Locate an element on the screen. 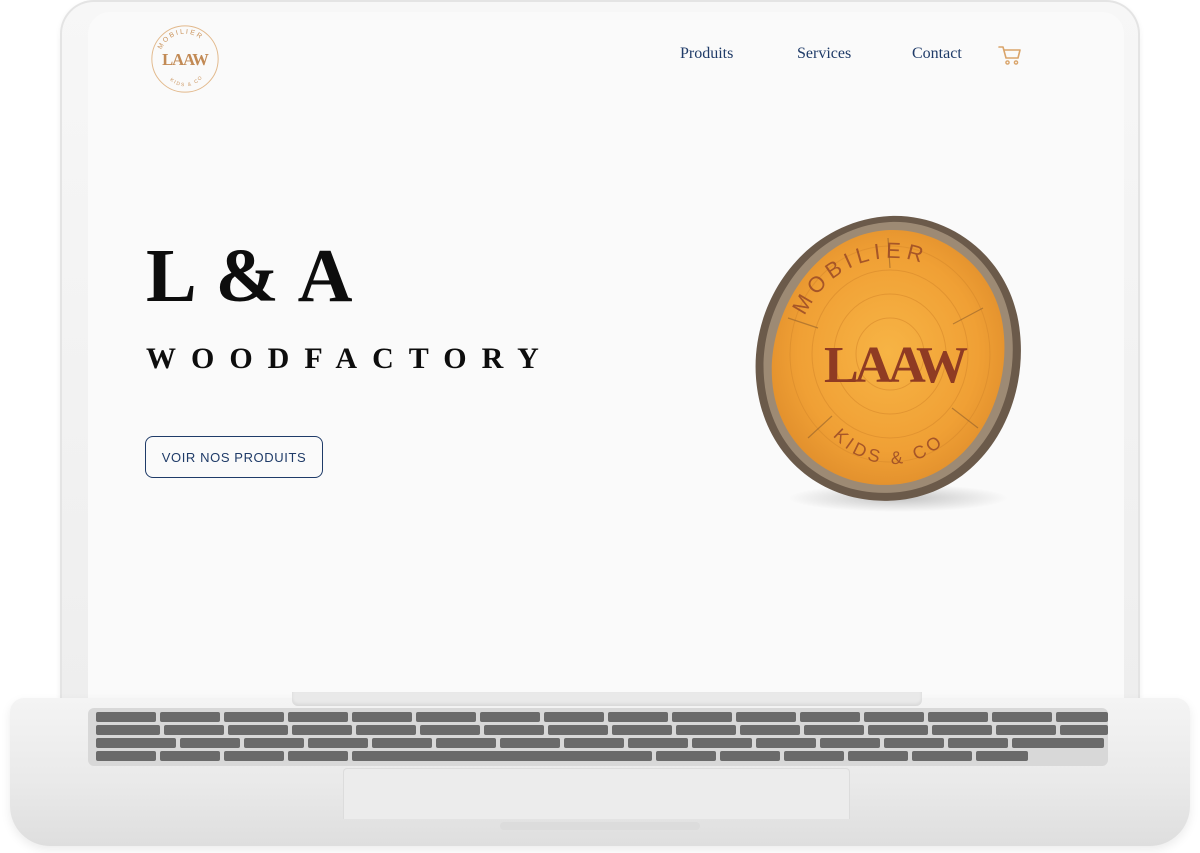 The image size is (1200, 853). logo-bottom-text: KIDS & CO is located at coordinates (186, 81).